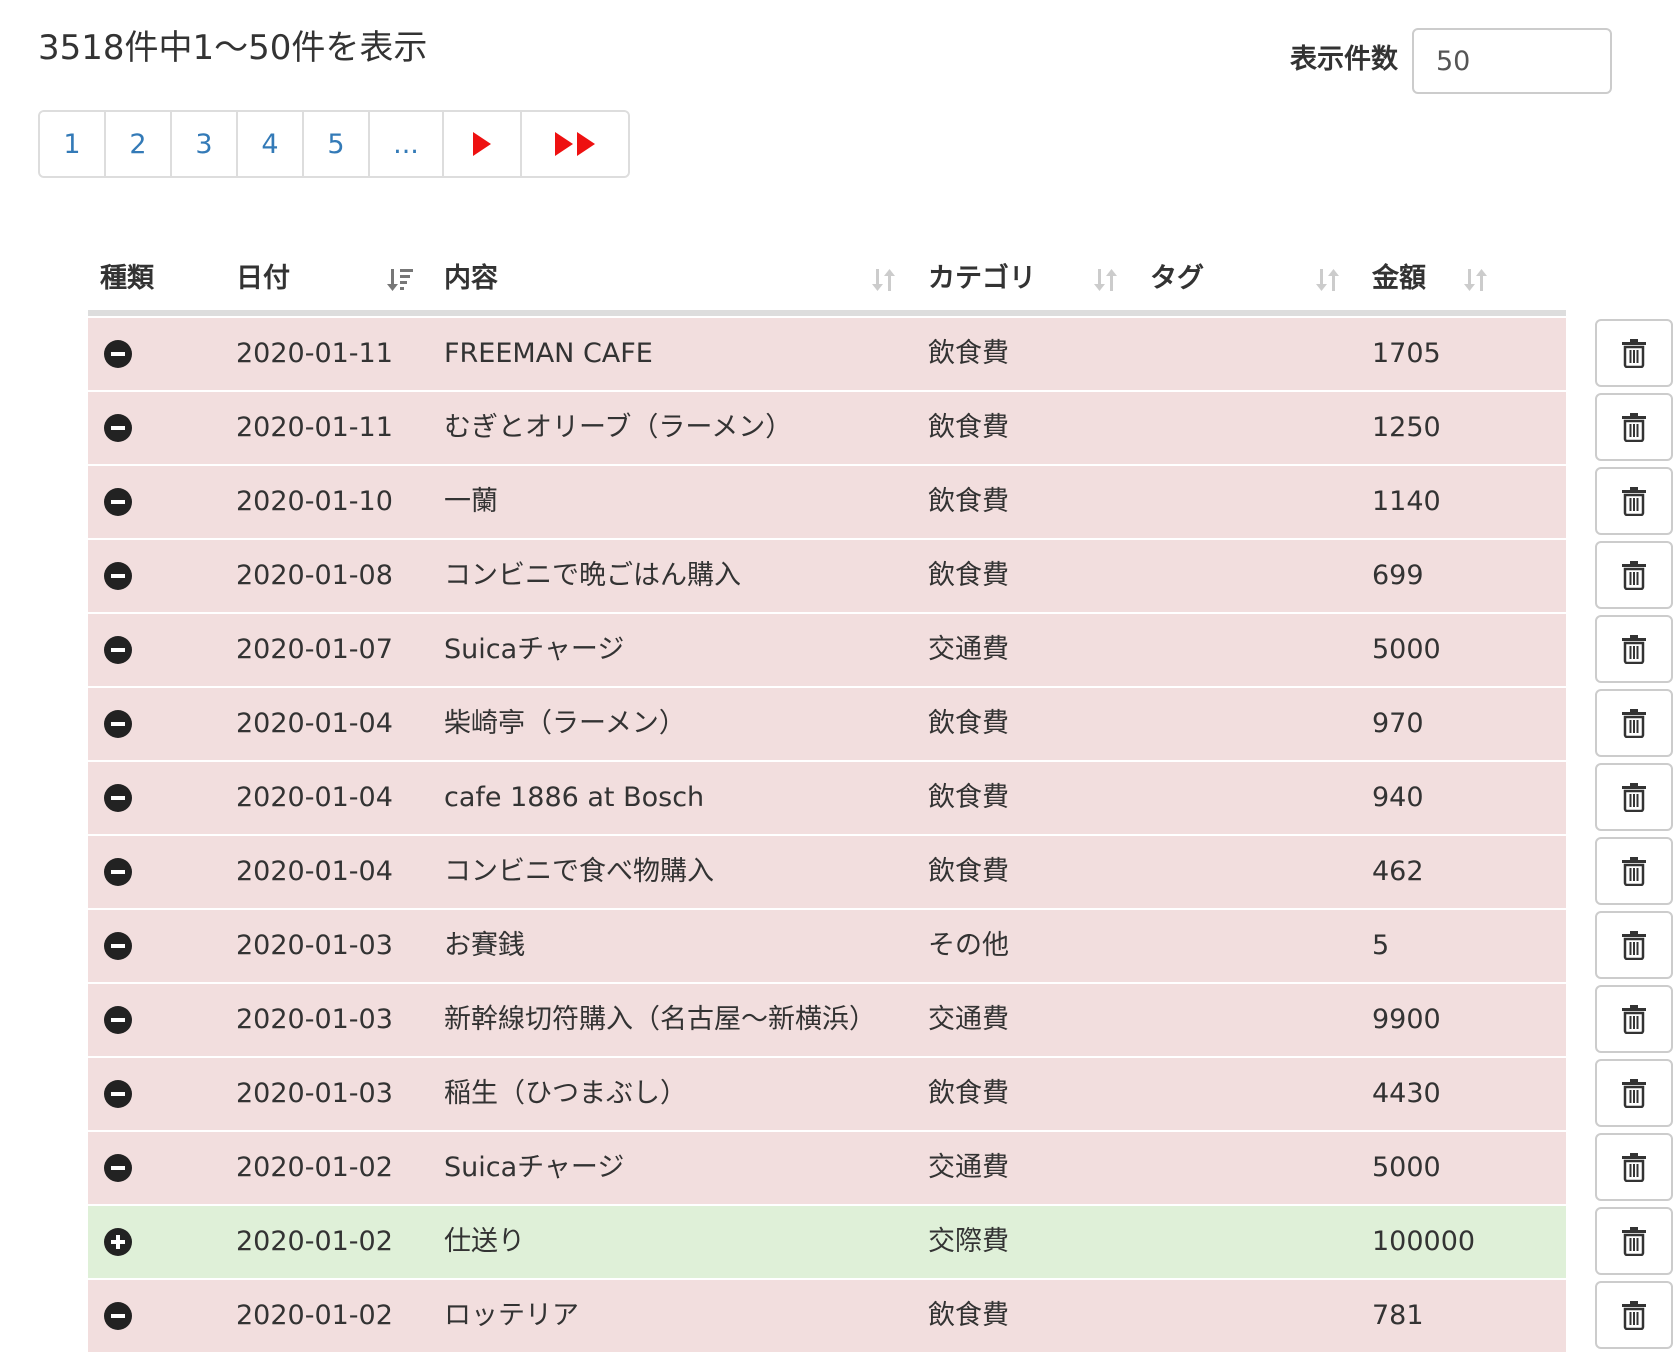  Describe the element at coordinates (484, 1241) in the screenshot. I see `row-content: 仕送り` at that location.